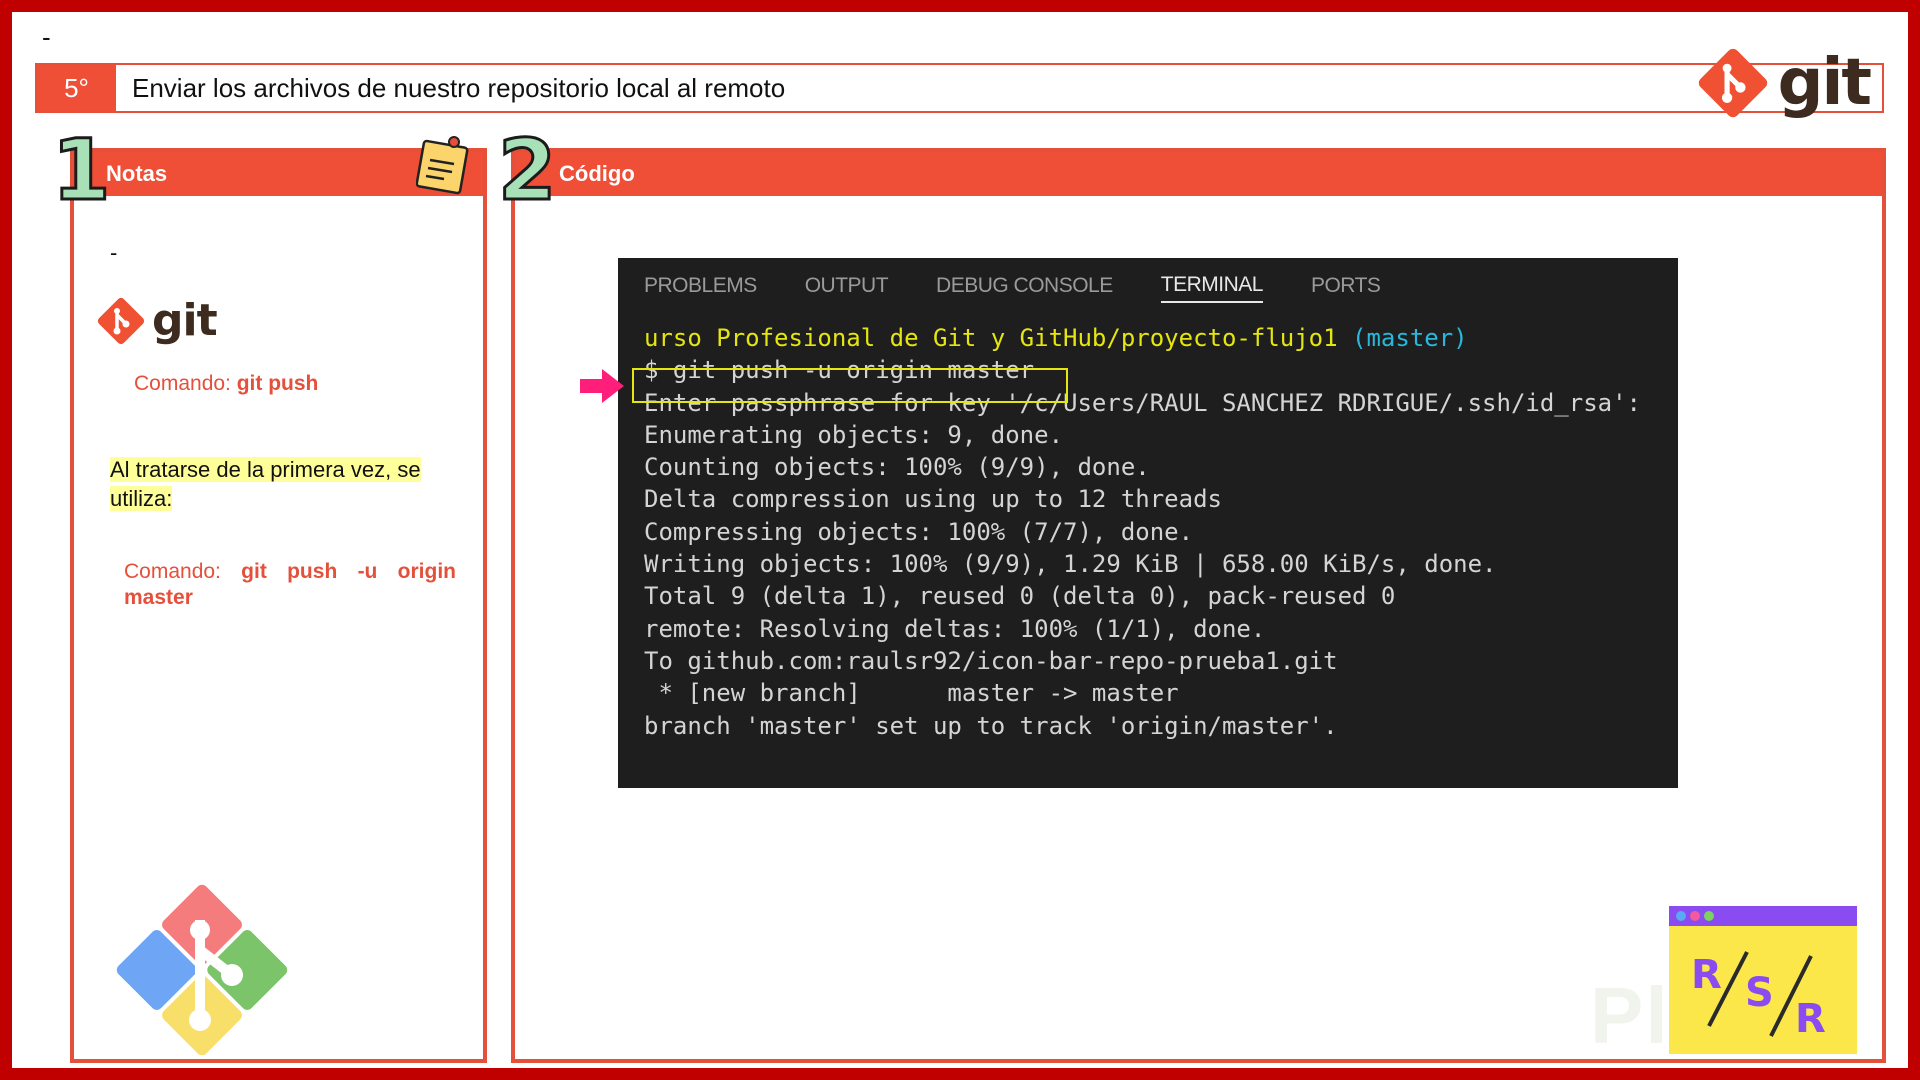  What do you see at coordinates (1410, 338) in the screenshot?
I see `prompt-branch: (master)` at bounding box center [1410, 338].